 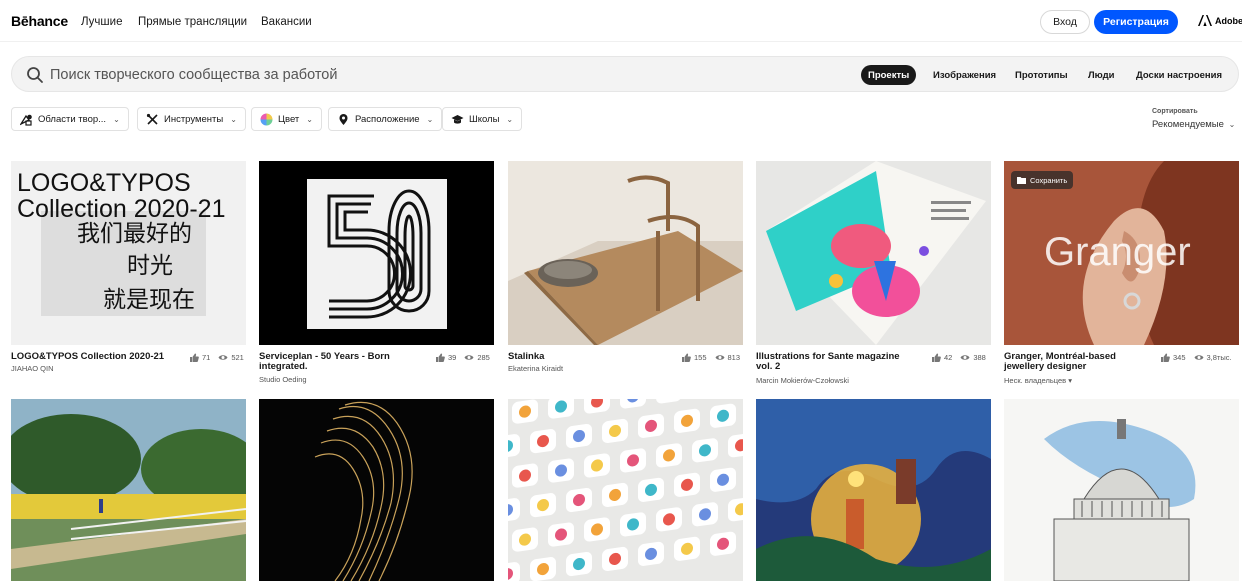 I want to click on project-title: Stalinka, so click(x=583, y=357).